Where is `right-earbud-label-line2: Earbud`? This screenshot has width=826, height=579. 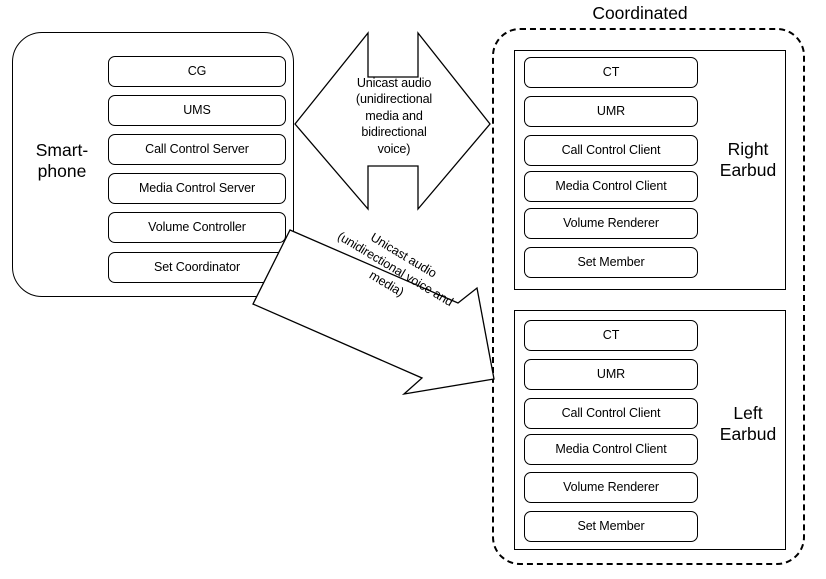
right-earbud-label-line2: Earbud is located at coordinates (748, 170).